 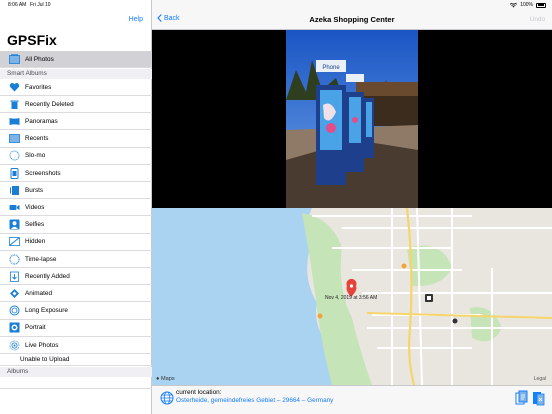 What do you see at coordinates (76, 191) in the screenshot?
I see `sidebar-item-bursts: Bursts` at bounding box center [76, 191].